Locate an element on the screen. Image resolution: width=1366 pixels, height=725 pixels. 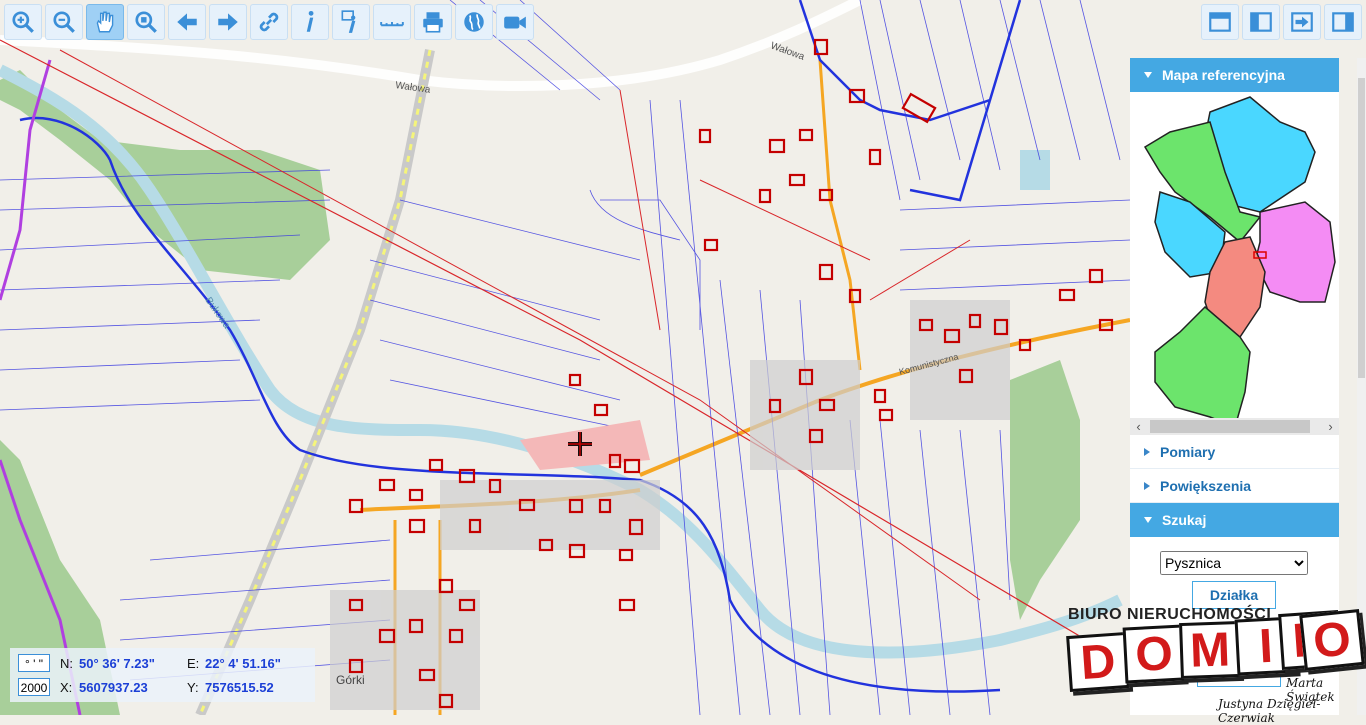
n-value: 50° 36' 7.23" is located at coordinates (117, 663).